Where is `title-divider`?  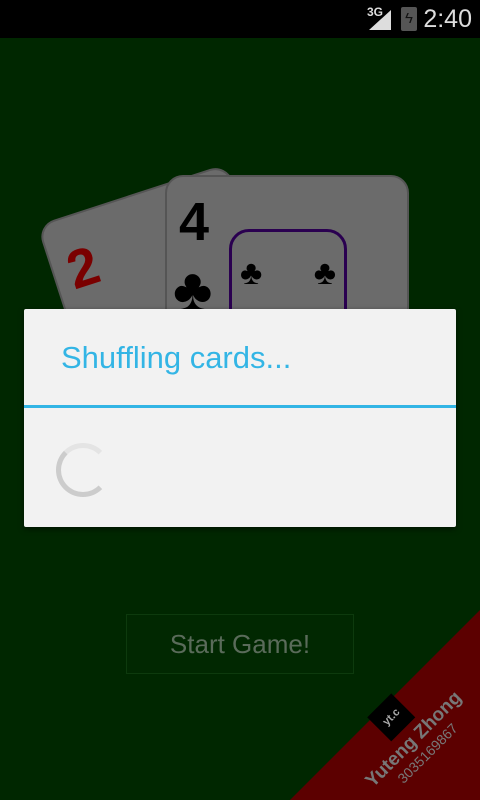
title-divider is located at coordinates (240, 406).